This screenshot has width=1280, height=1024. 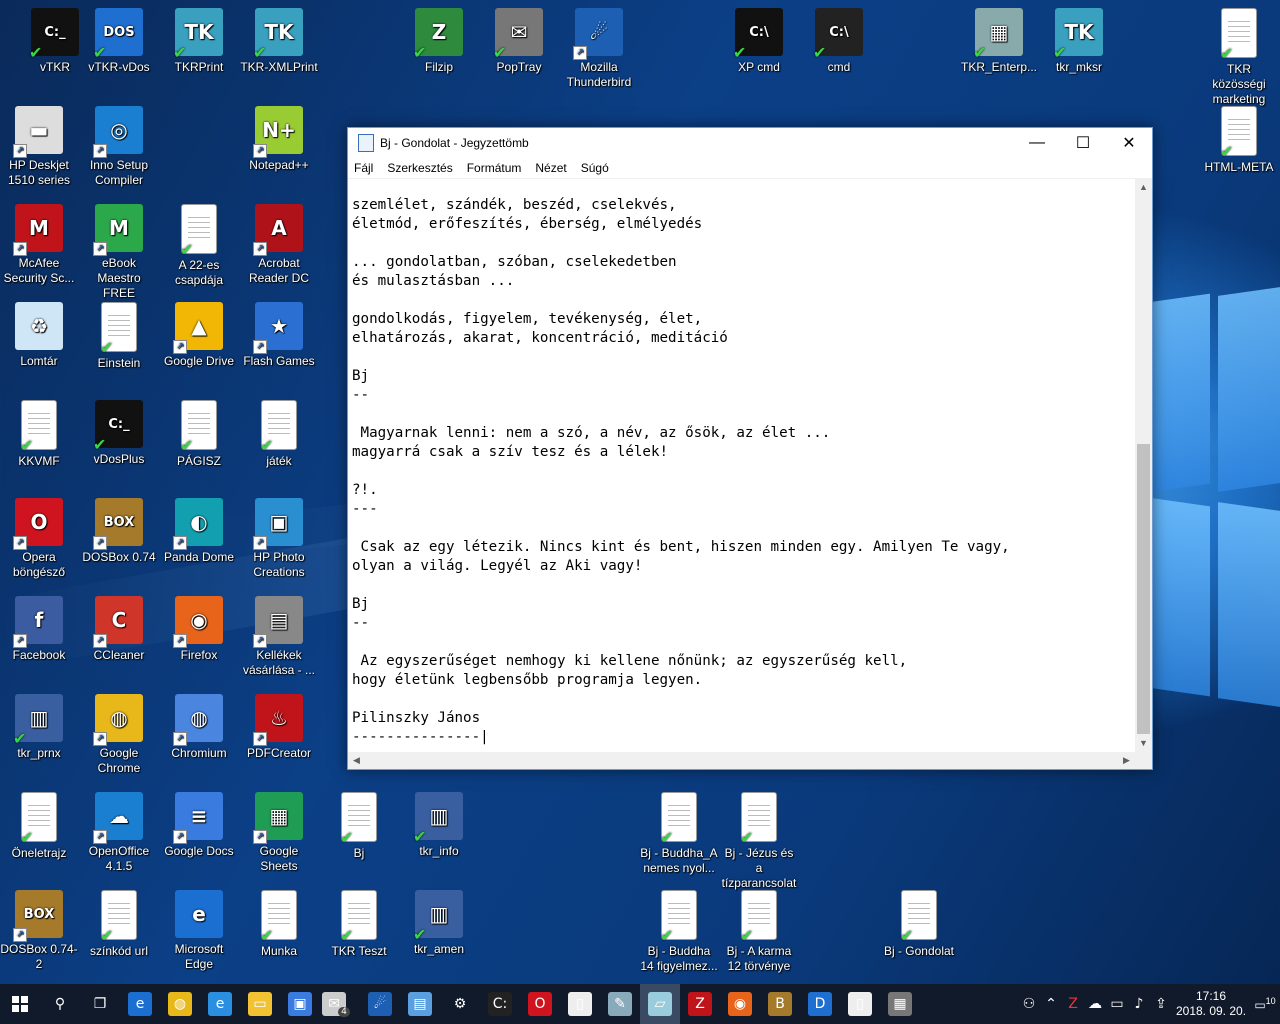 What do you see at coordinates (419, 168) in the screenshot?
I see `menu-edit: Szerkesztés` at bounding box center [419, 168].